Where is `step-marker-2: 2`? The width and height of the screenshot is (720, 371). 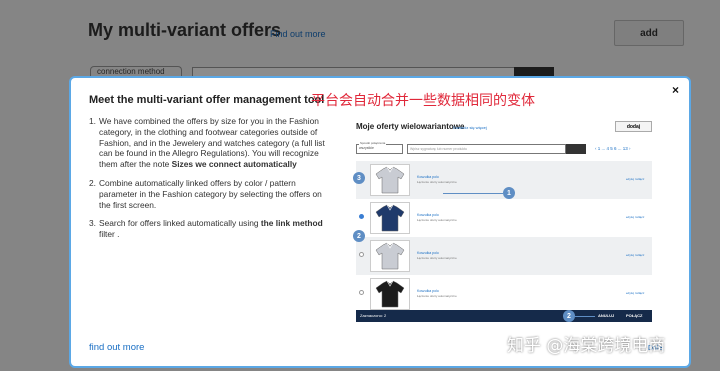 step-marker-2: 2 is located at coordinates (359, 236).